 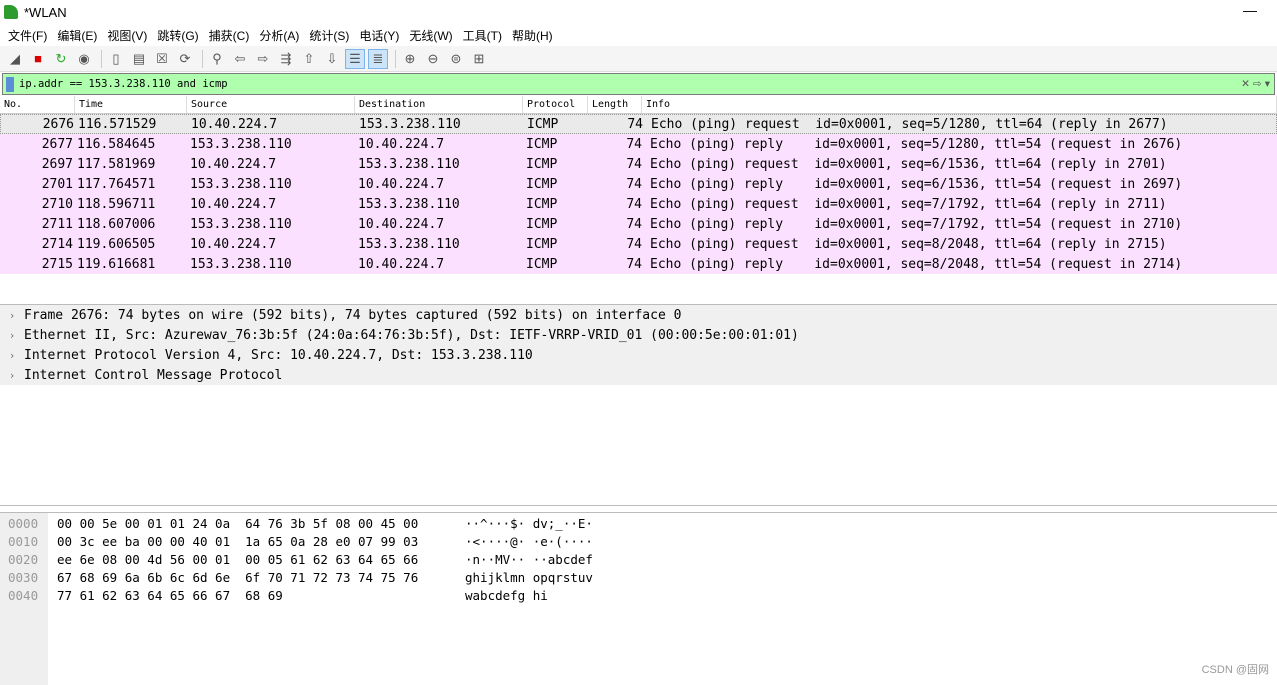 What do you see at coordinates (1250, 10) in the screenshot?
I see `minimize-button: —` at bounding box center [1250, 10].